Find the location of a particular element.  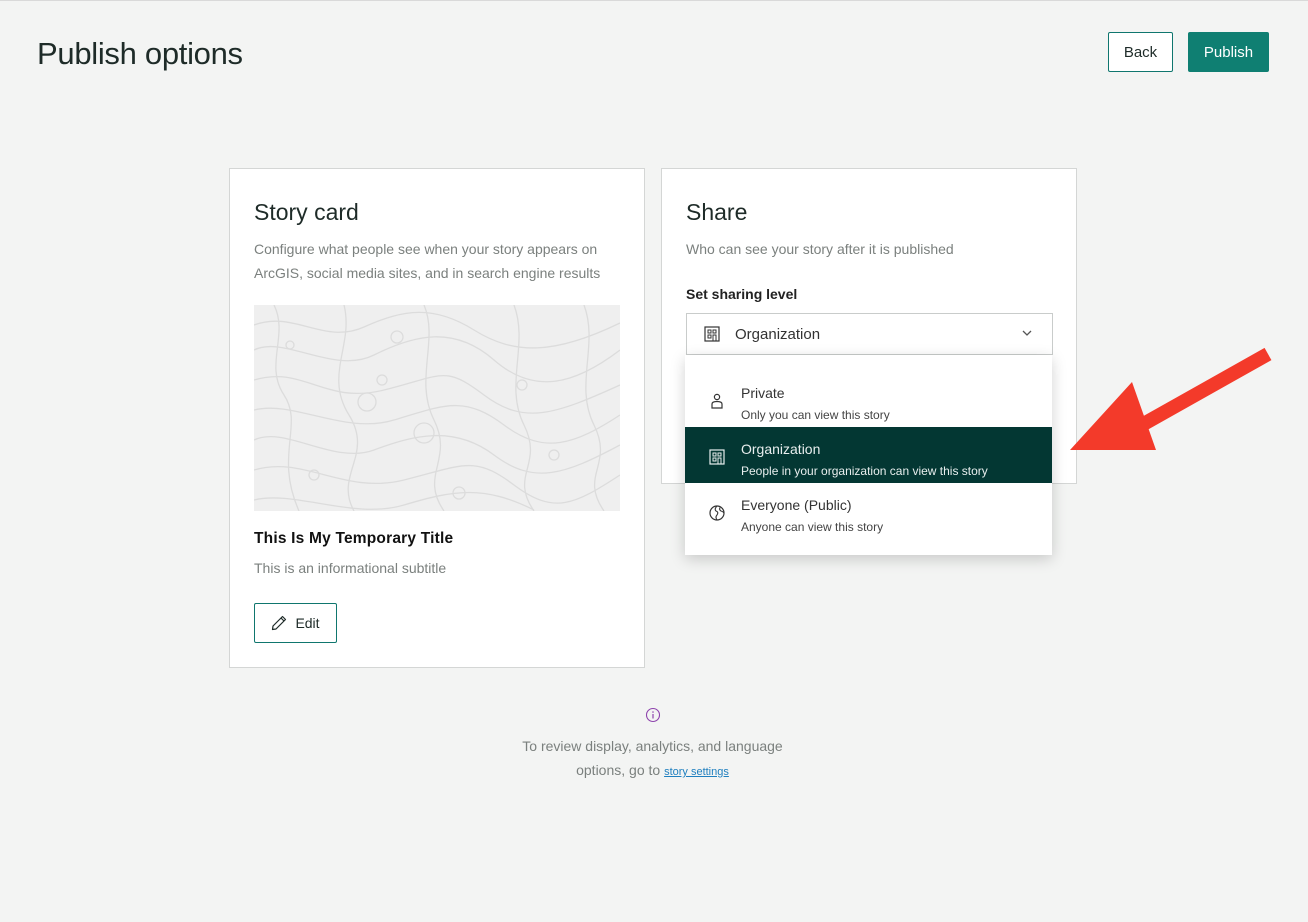

annotation-arrow-icon is located at coordinates (1171, 398).